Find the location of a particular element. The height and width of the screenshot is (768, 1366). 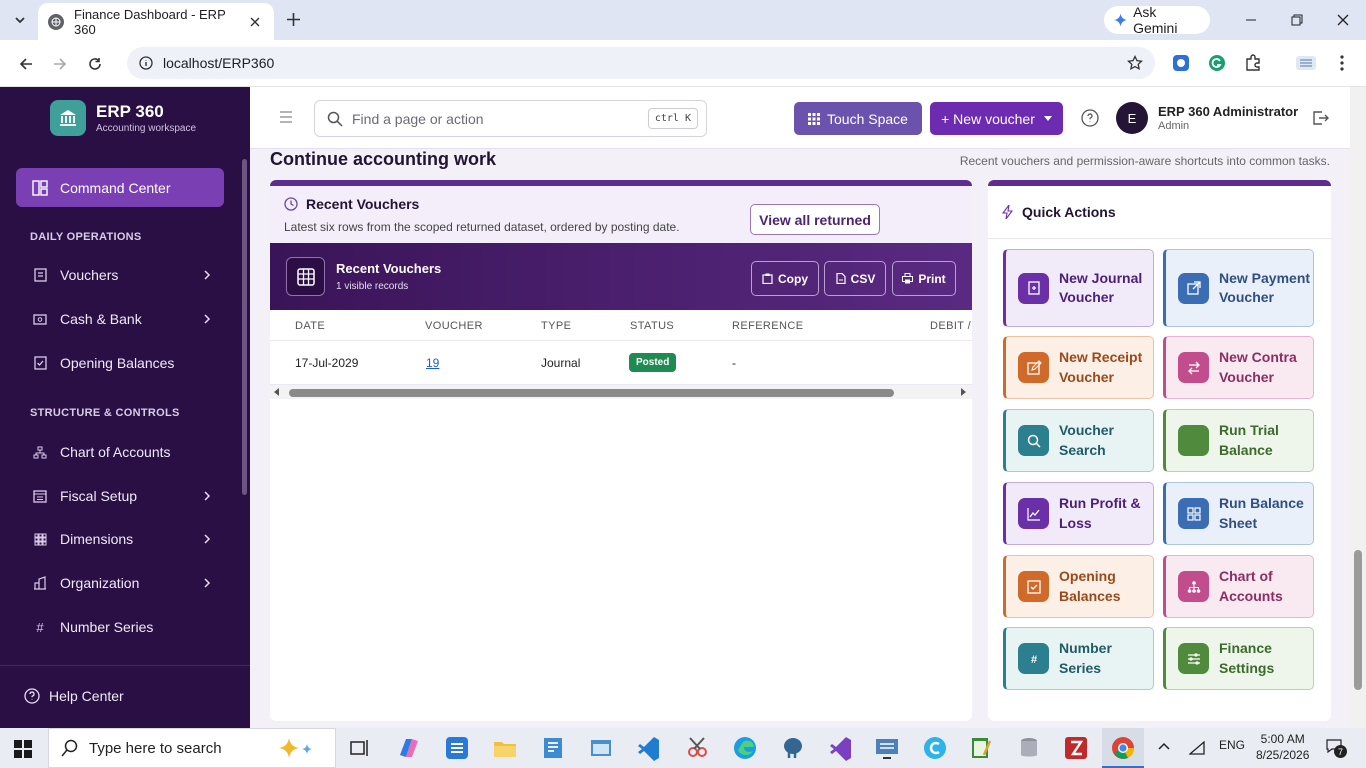

column-header: DATE is located at coordinates (310, 326).